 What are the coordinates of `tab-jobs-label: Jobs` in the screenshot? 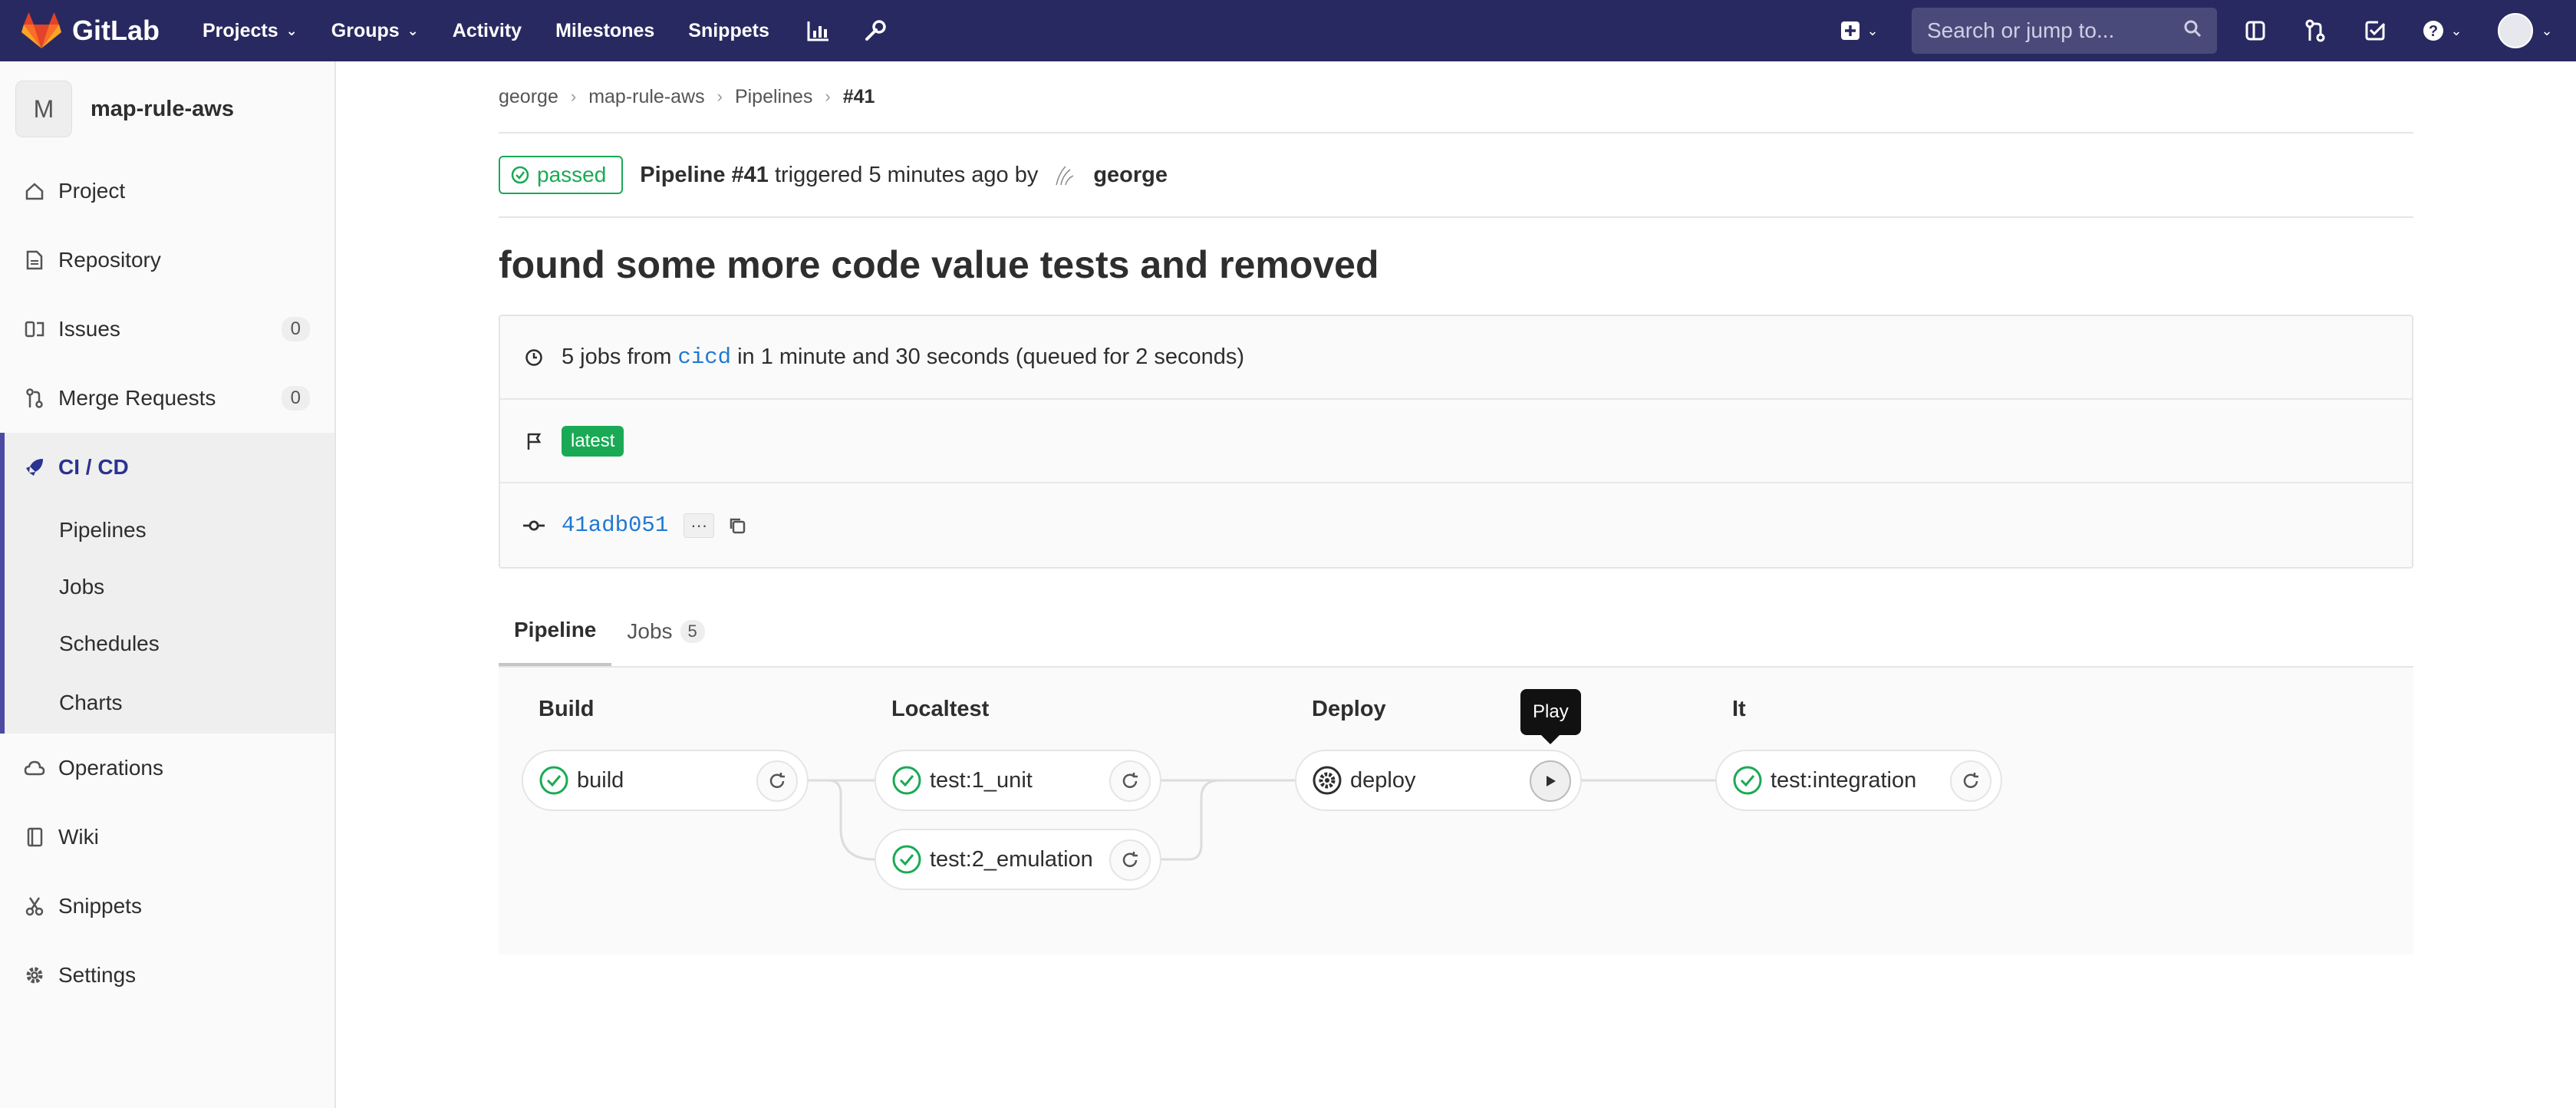 It's located at (650, 631).